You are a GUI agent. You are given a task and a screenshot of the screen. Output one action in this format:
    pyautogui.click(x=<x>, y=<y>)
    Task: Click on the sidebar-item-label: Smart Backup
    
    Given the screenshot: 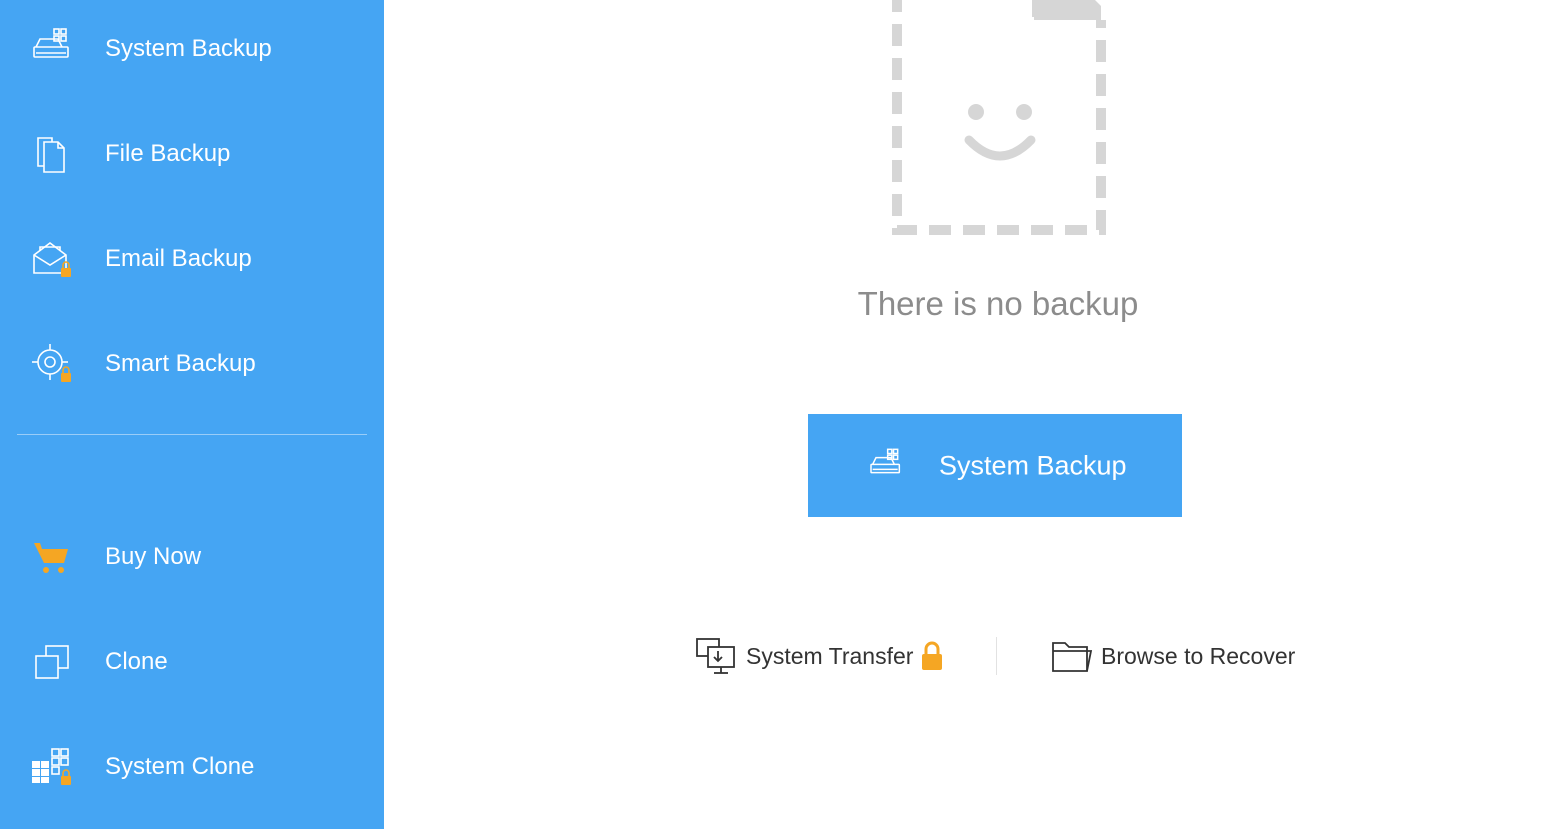 What is the action you would take?
    pyautogui.click(x=180, y=363)
    